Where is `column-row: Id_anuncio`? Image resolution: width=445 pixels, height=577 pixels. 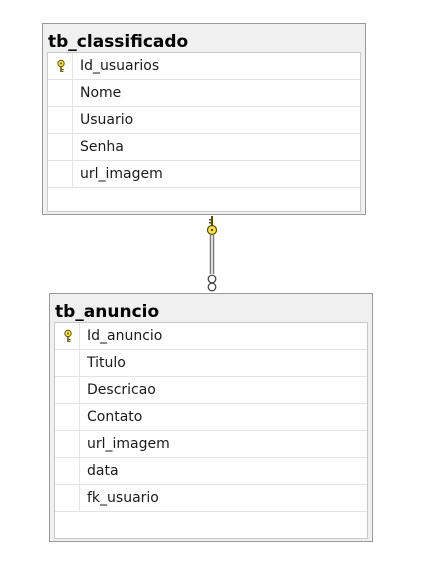
column-row: Id_anuncio is located at coordinates (211, 336).